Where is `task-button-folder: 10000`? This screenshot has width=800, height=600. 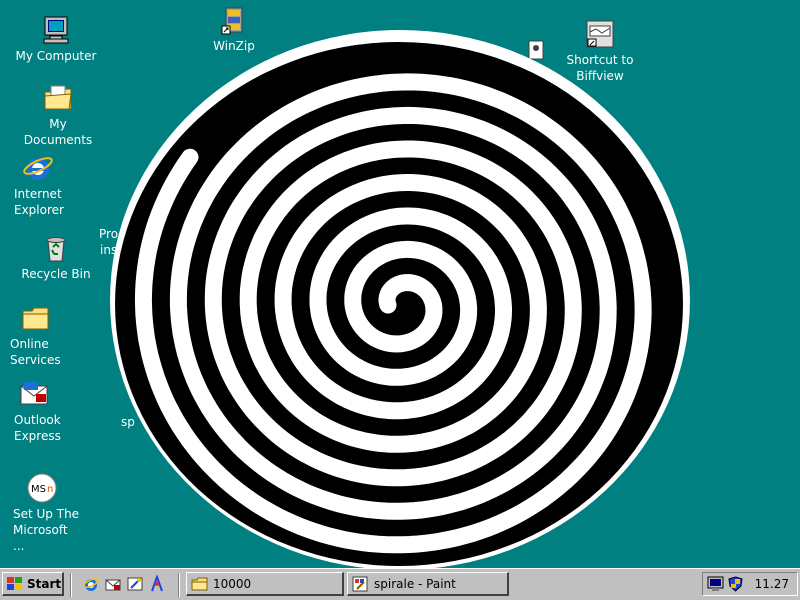 task-button-folder: 10000 is located at coordinates (265, 584).